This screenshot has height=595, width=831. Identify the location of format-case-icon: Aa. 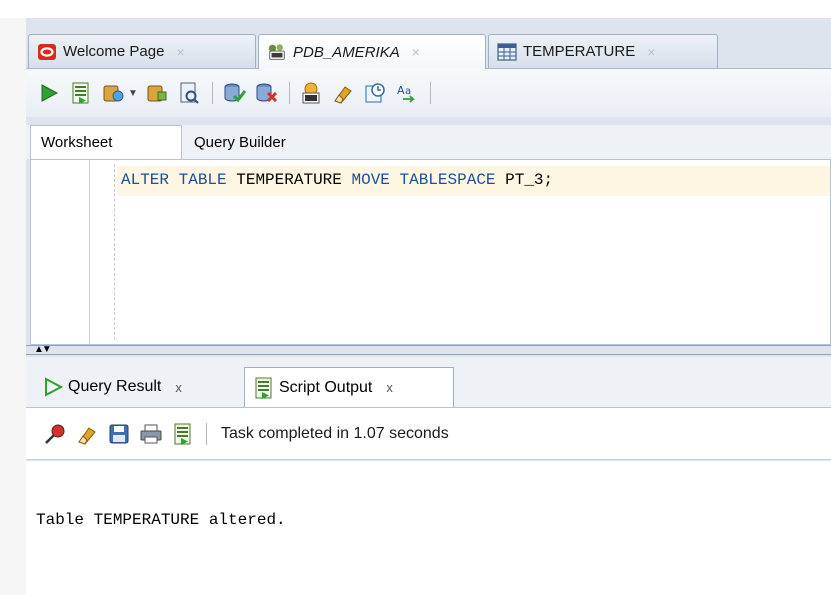
(407, 93).